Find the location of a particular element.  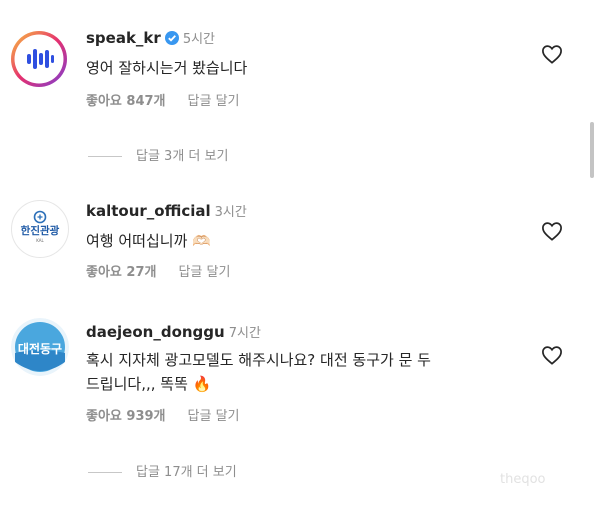

timestamp: 5시간 is located at coordinates (199, 39).